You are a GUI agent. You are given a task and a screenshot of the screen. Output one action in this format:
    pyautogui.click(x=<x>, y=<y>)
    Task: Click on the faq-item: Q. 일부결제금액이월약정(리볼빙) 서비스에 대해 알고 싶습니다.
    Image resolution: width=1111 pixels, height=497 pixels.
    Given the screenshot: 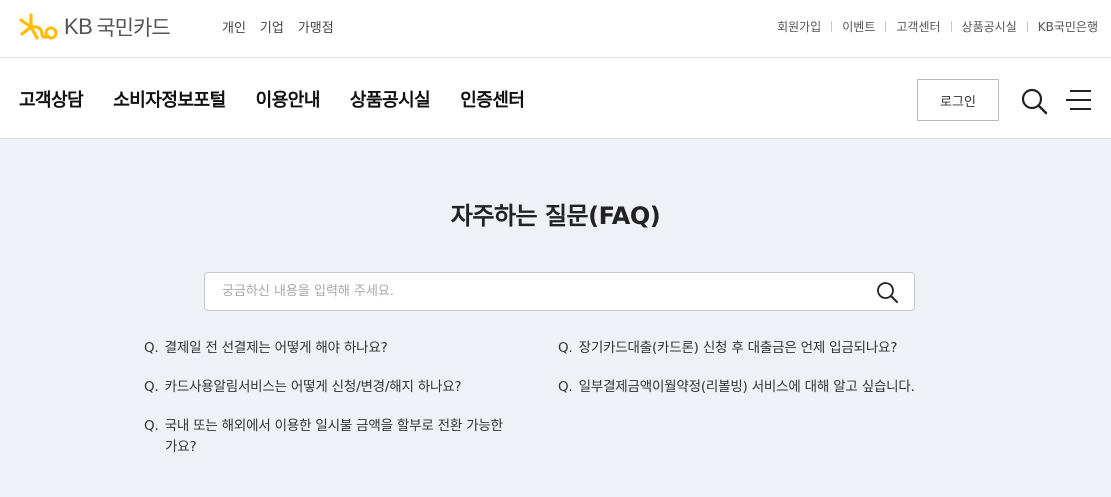 What is the action you would take?
    pyautogui.click(x=768, y=387)
    